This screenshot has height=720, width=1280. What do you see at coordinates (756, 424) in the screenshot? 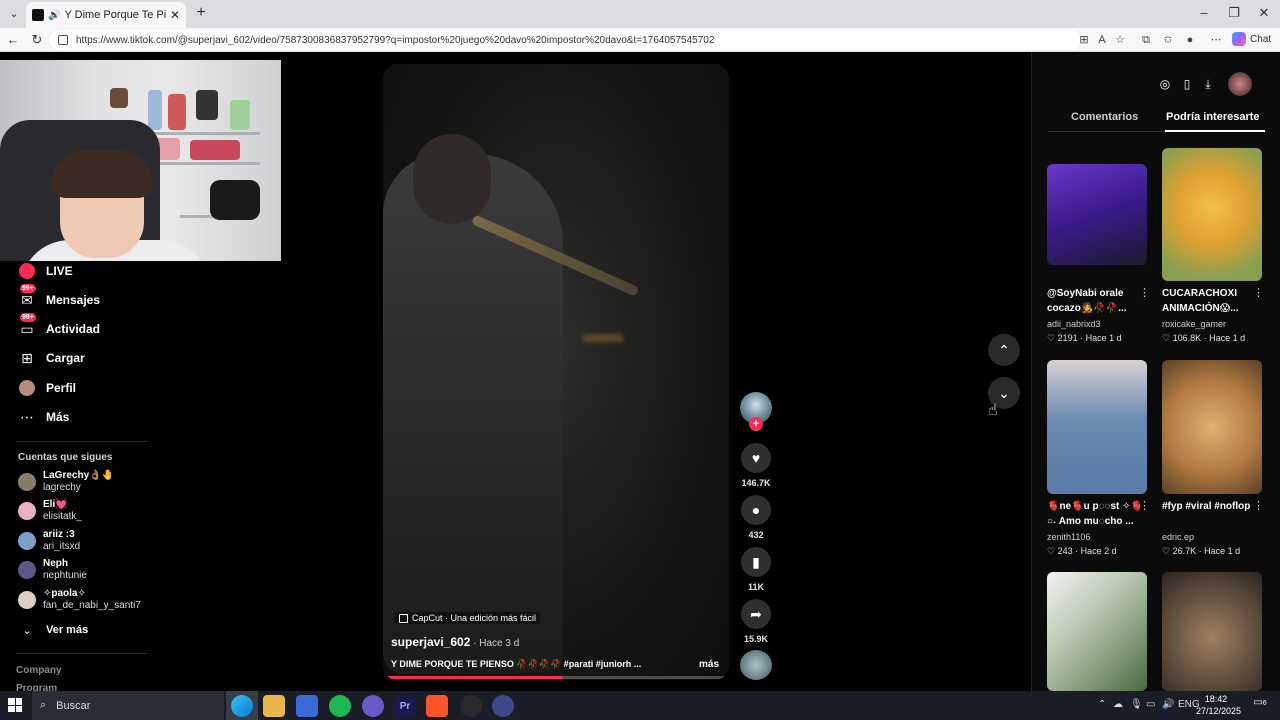
I see `follow-plus-icon: +` at bounding box center [756, 424].